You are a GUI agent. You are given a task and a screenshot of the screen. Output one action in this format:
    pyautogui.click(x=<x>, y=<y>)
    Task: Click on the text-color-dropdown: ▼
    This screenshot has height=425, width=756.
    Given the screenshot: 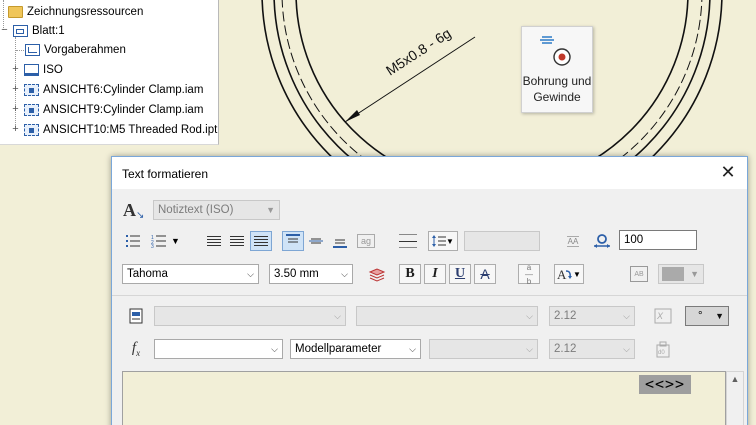 What is the action you would take?
    pyautogui.click(x=681, y=274)
    